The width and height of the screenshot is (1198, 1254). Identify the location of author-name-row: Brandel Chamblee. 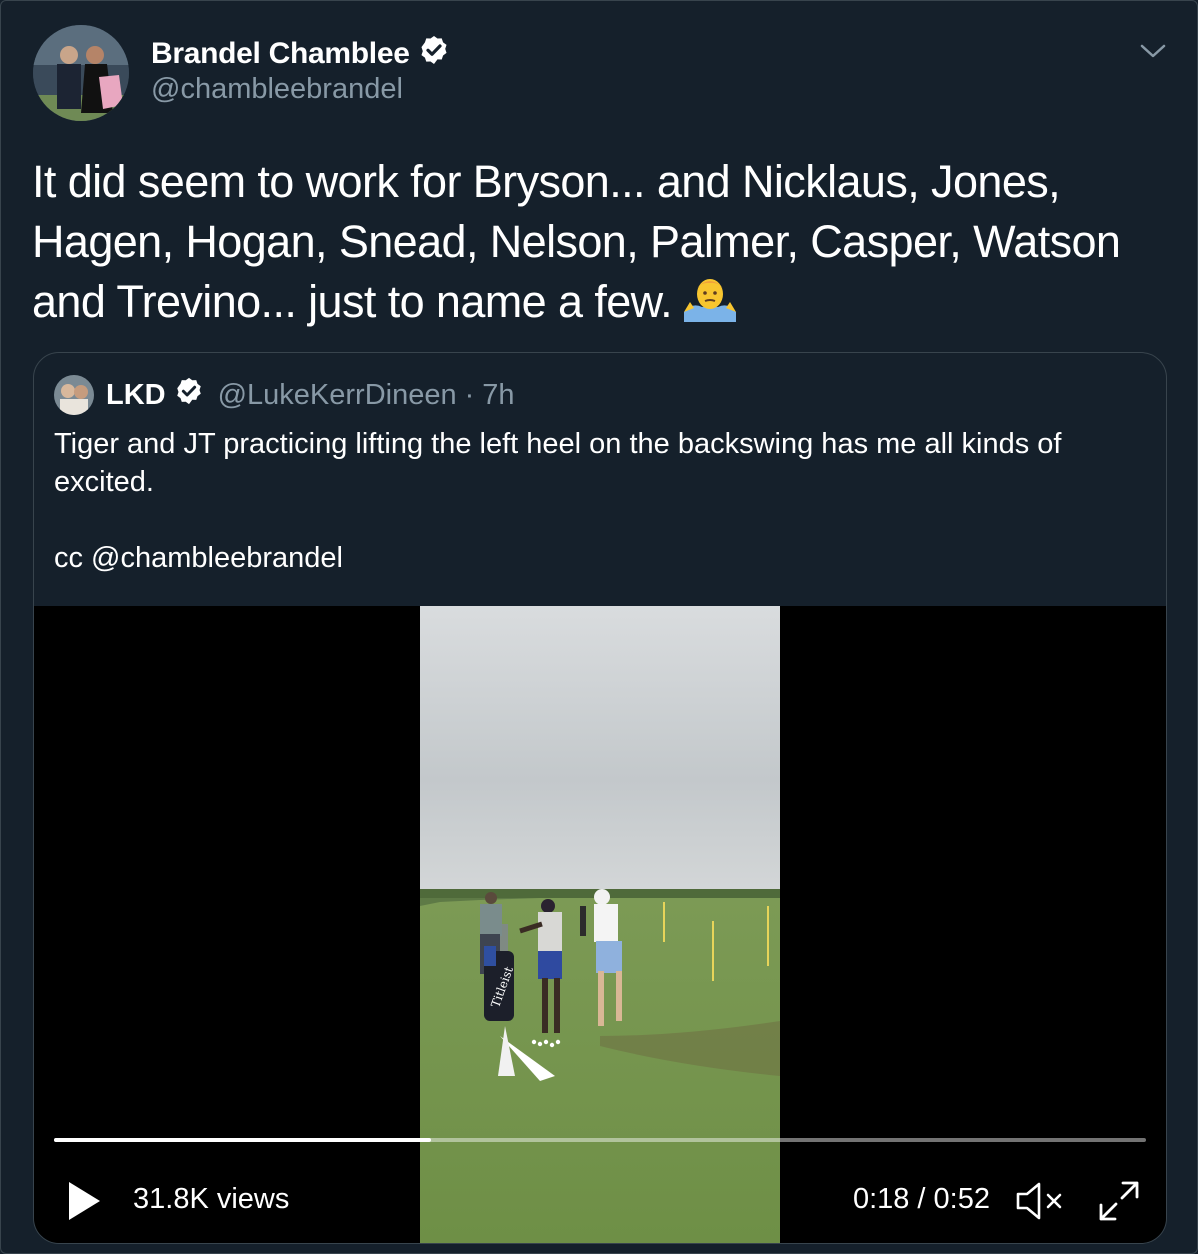
(300, 54).